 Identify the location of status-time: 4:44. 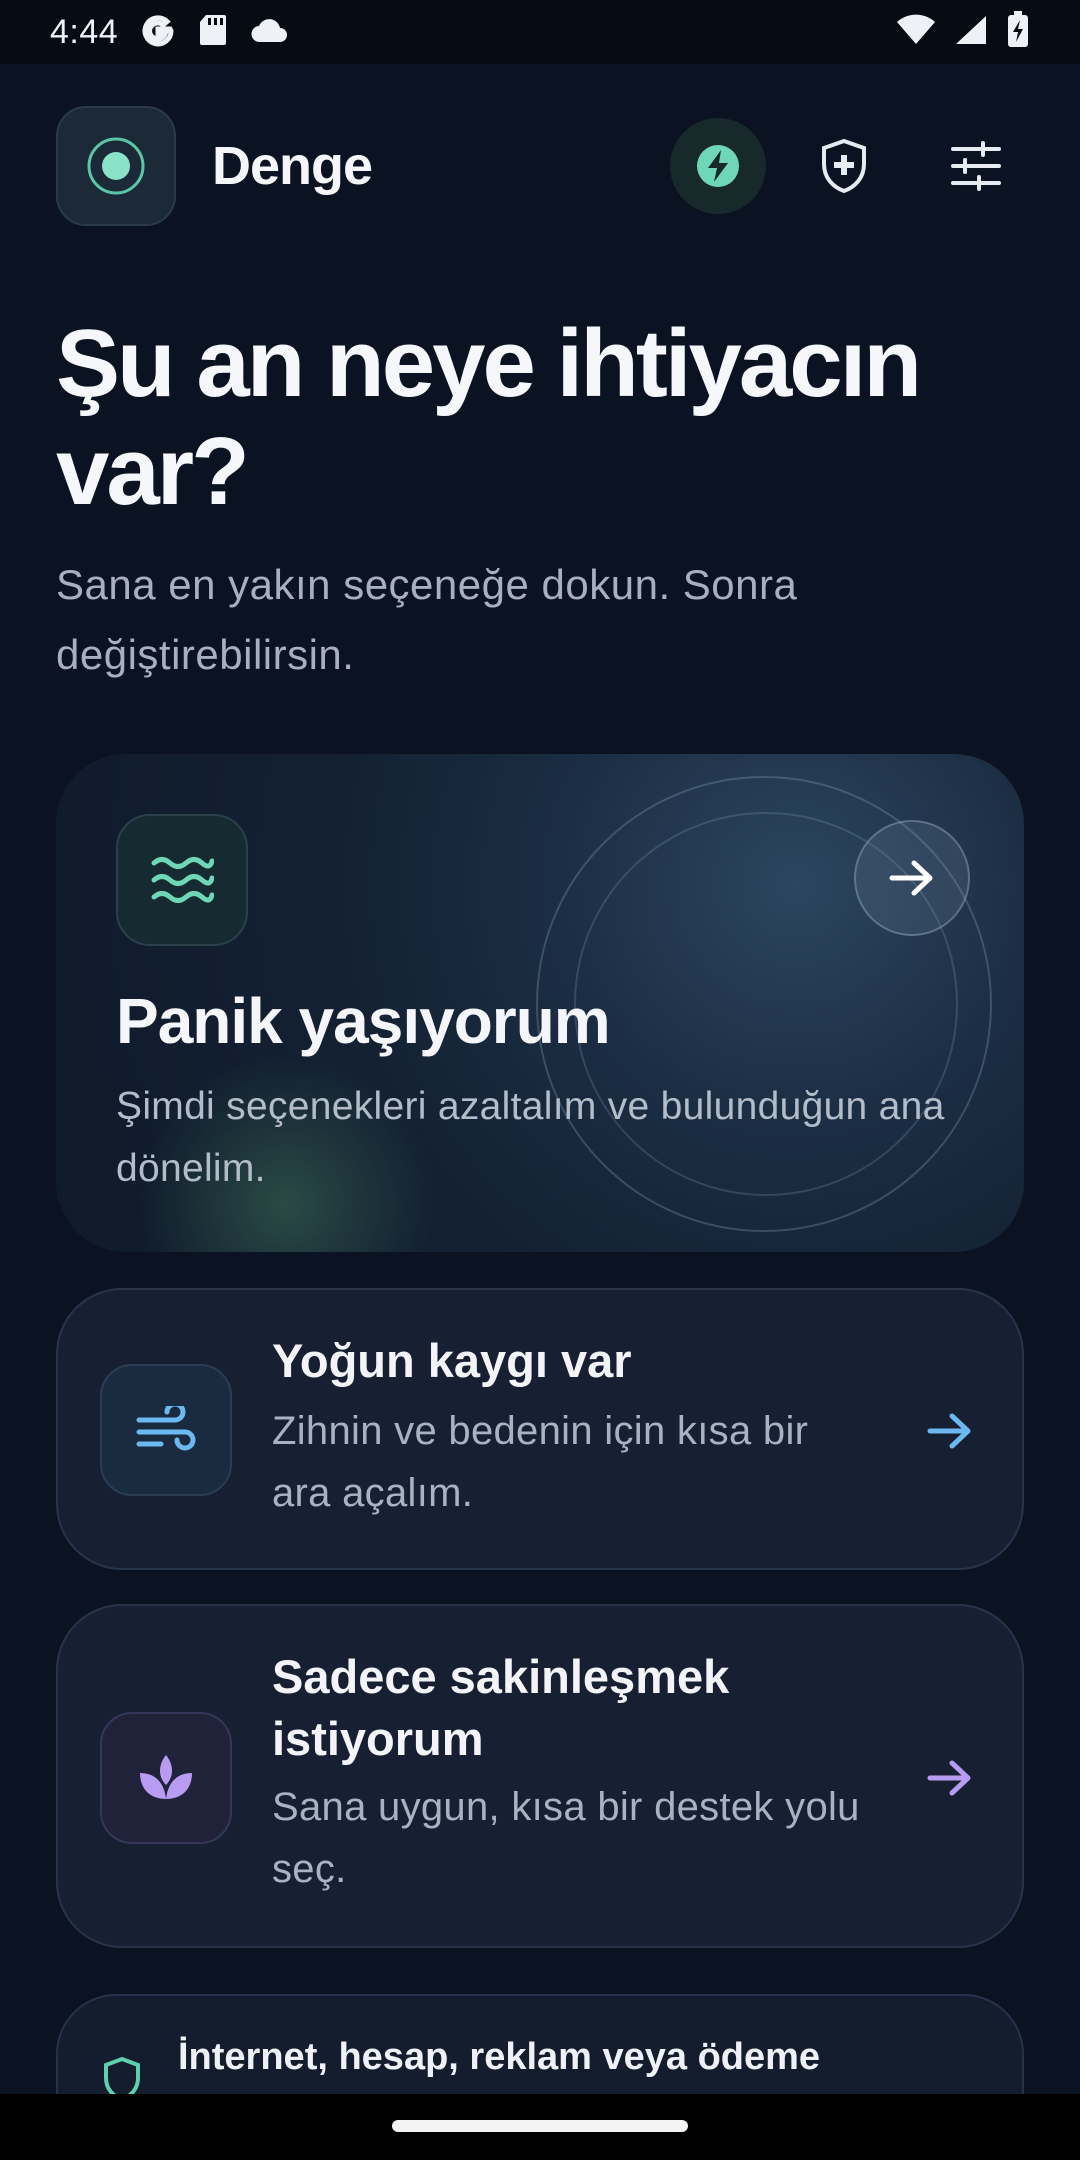
(84, 31).